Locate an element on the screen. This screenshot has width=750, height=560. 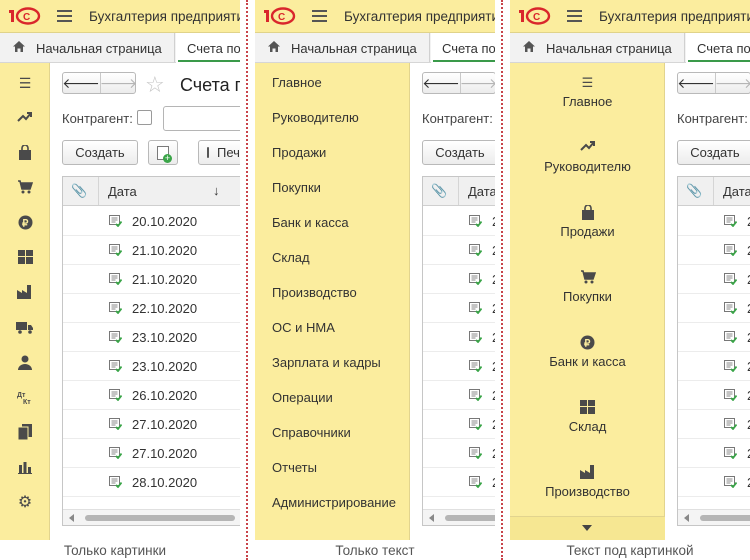
sidebar-item-admin: ⚙ is located at coordinates (25, 502).